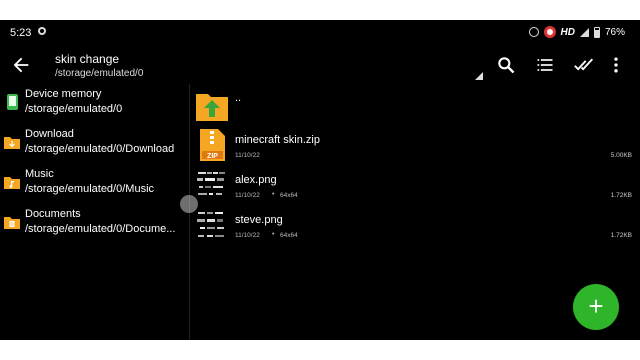 This screenshot has width=640, height=360. I want to click on signal-icon, so click(584, 32).